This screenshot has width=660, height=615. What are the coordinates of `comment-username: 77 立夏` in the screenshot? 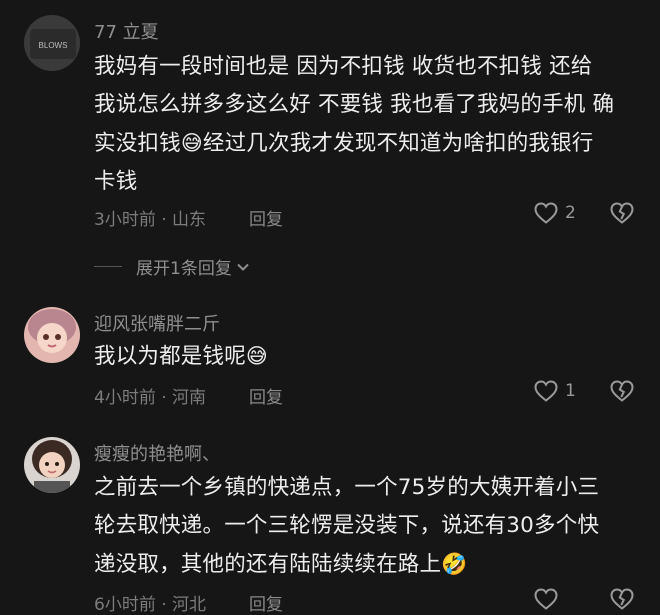 It's located at (126, 31).